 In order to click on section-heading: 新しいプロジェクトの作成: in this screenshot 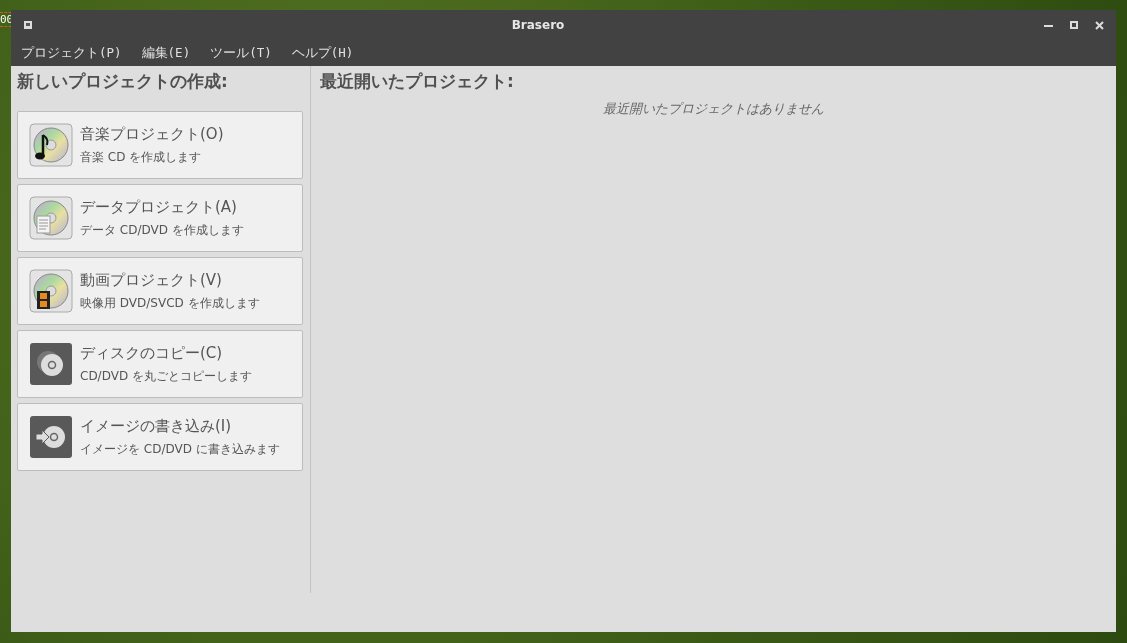, I will do `click(123, 81)`.